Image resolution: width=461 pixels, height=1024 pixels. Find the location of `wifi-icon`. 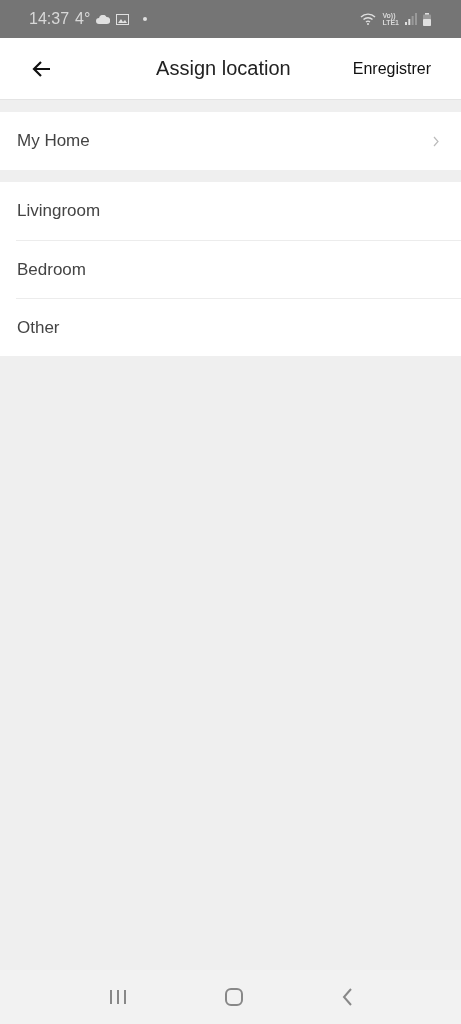

wifi-icon is located at coordinates (368, 19).